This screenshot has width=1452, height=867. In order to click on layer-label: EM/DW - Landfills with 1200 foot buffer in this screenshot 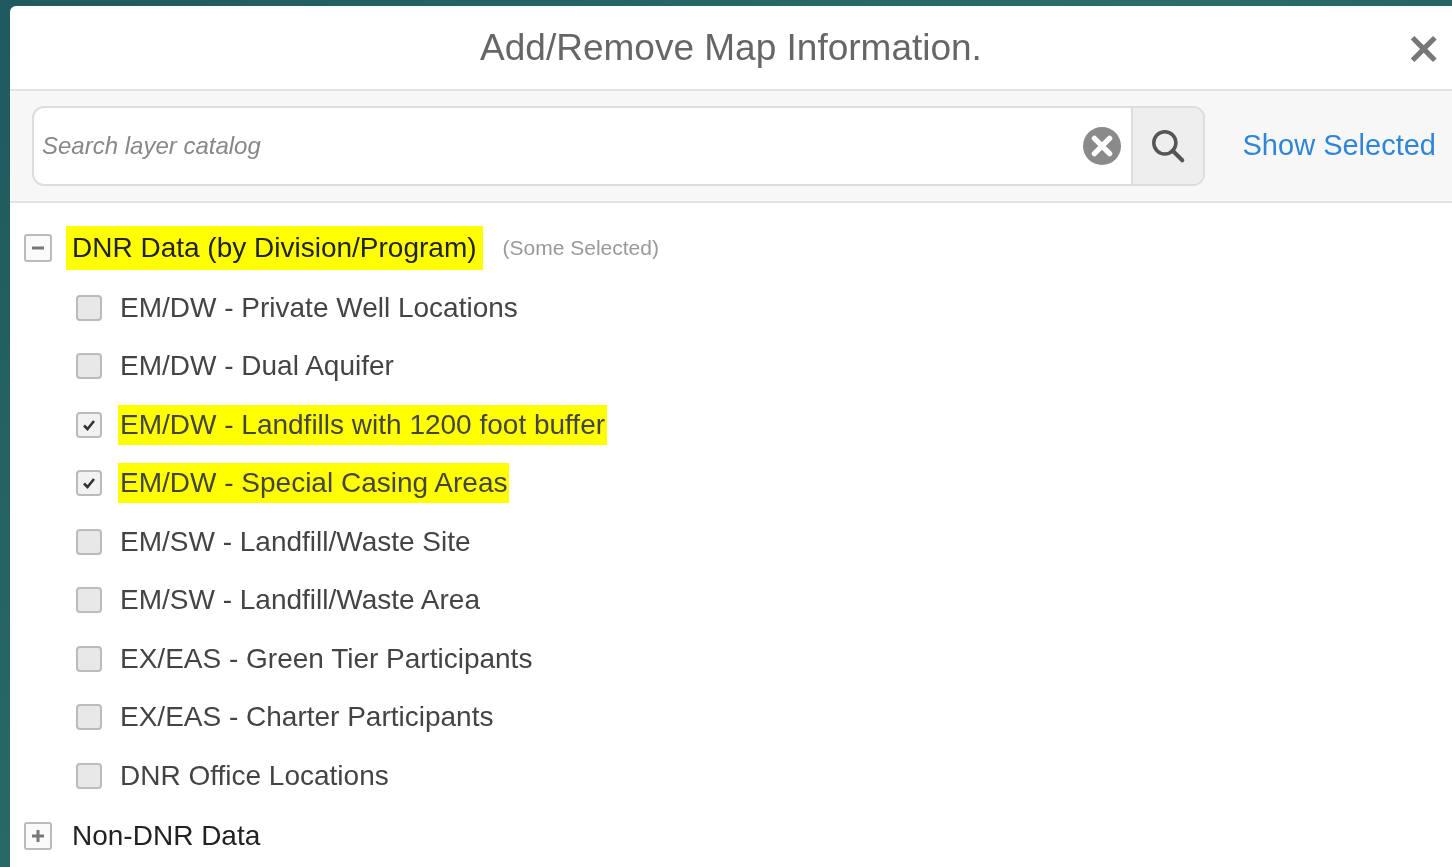, I will do `click(363, 424)`.